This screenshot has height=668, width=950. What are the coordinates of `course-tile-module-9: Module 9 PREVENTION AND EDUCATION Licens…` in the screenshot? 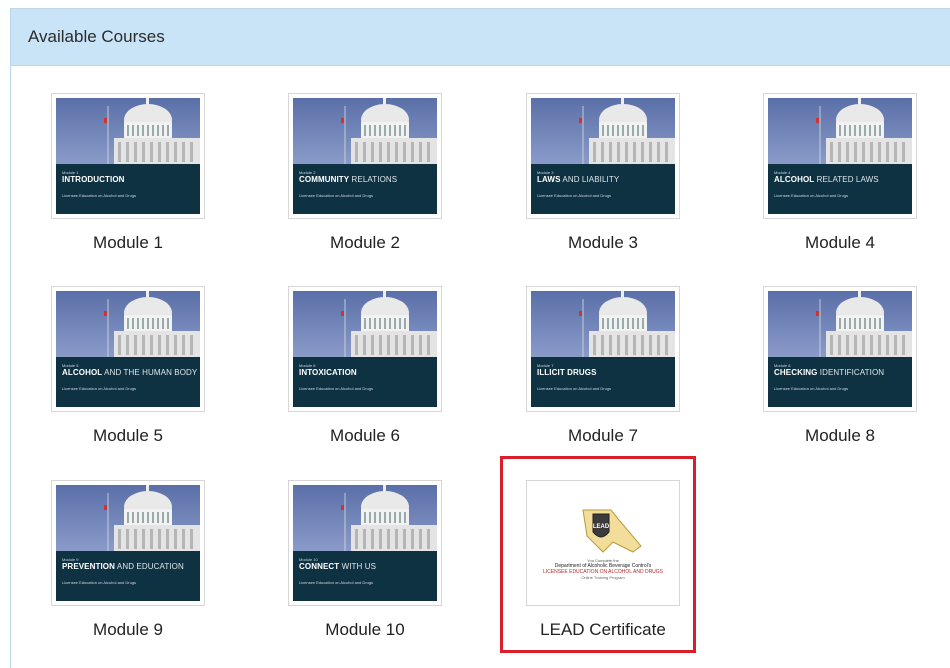 It's located at (128, 560).